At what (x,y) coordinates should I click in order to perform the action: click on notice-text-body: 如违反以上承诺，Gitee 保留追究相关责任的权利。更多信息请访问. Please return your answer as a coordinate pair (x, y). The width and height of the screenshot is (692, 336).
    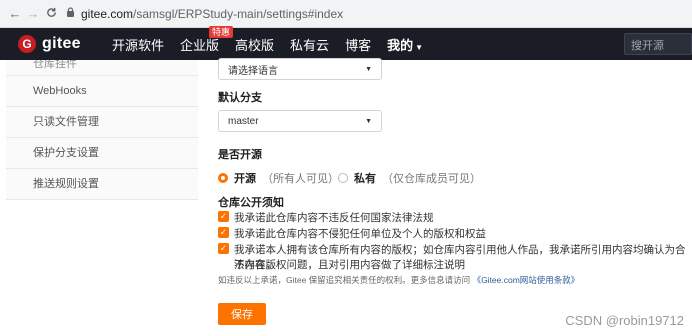
    Looking at the image, I should click on (344, 280).